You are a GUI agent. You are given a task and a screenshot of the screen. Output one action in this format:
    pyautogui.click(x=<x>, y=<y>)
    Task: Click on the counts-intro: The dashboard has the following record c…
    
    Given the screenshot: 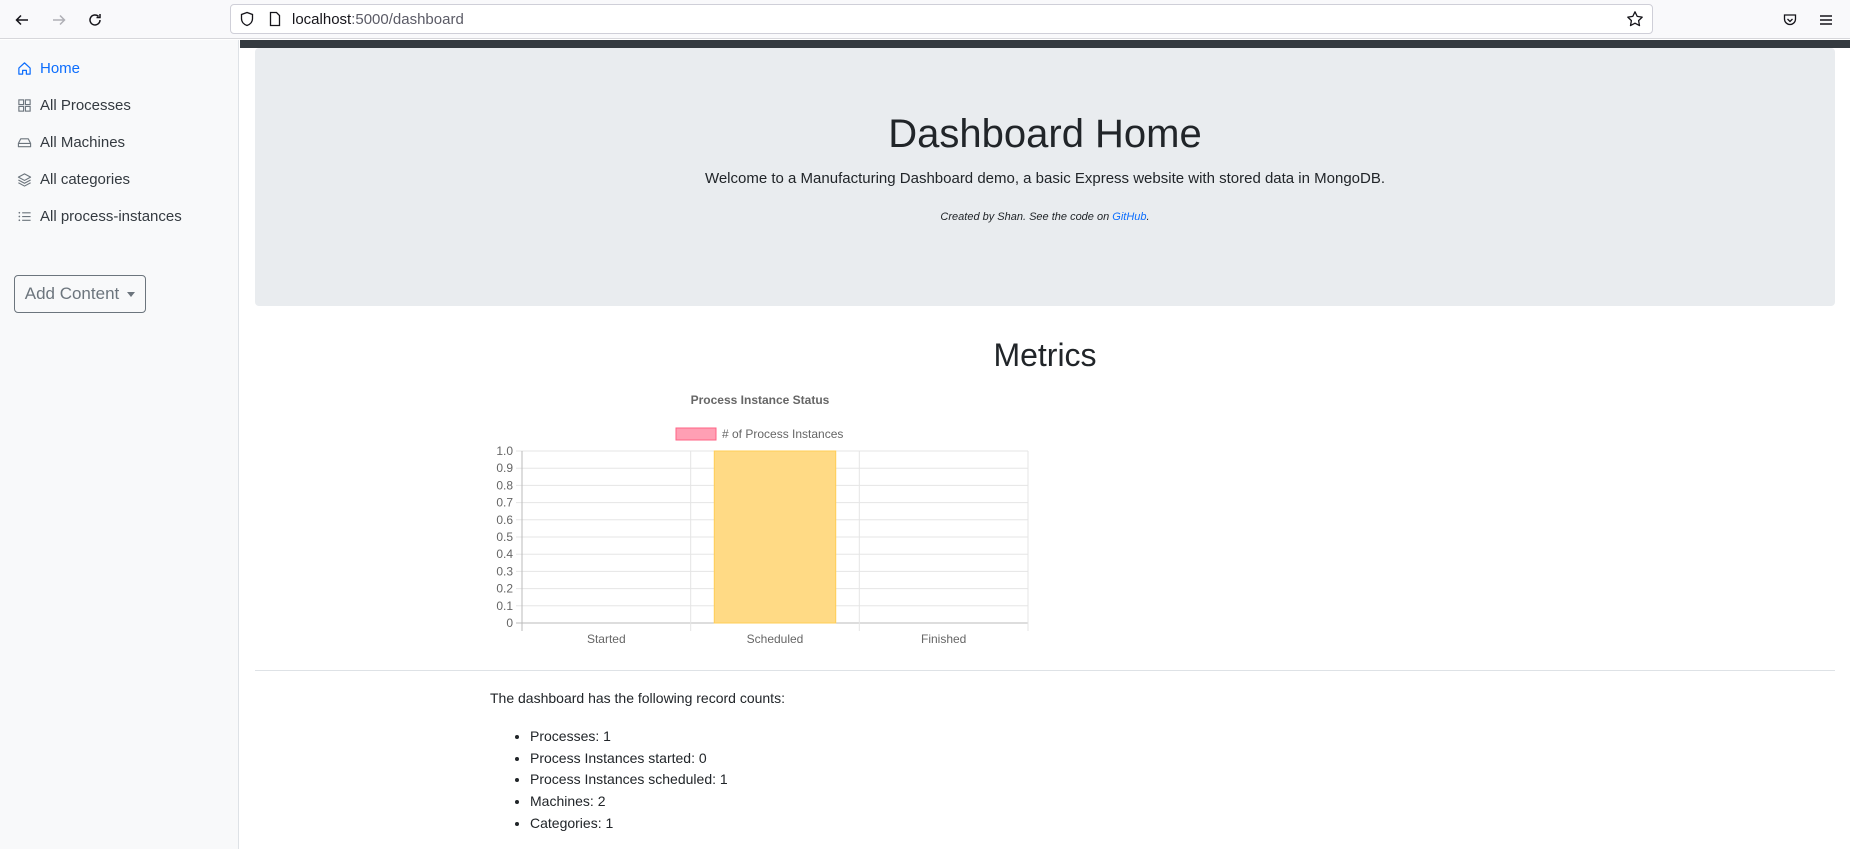 What is the action you would take?
    pyautogui.click(x=637, y=698)
    